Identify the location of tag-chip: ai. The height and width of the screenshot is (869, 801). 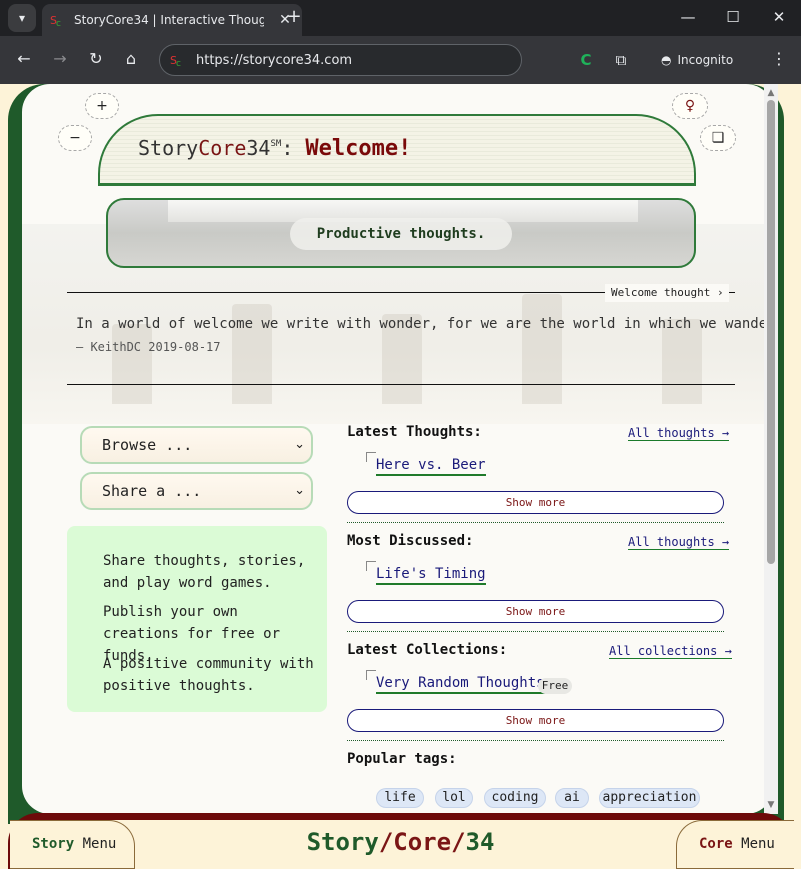
(572, 798).